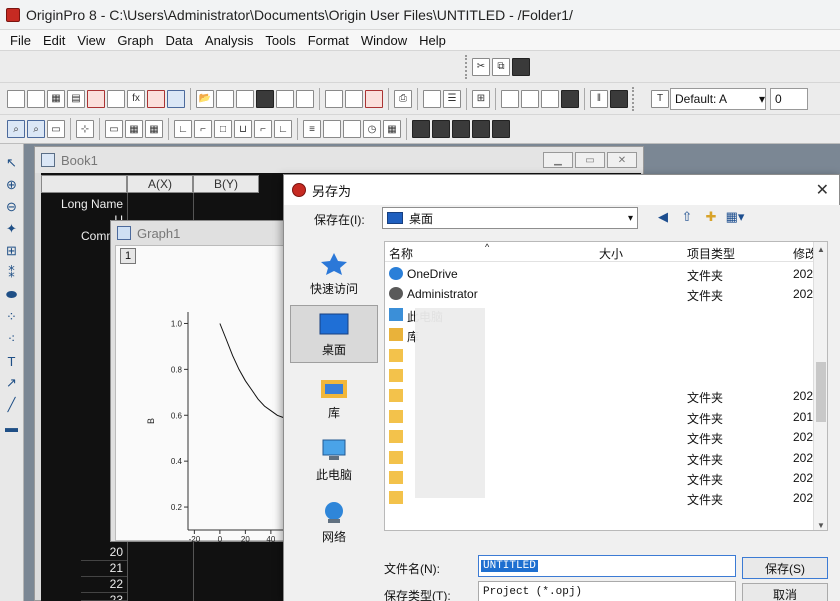 The height and width of the screenshot is (601, 840). Describe the element at coordinates (183, 129) in the screenshot. I see `axis-bottom-left-icon: ∟` at that location.